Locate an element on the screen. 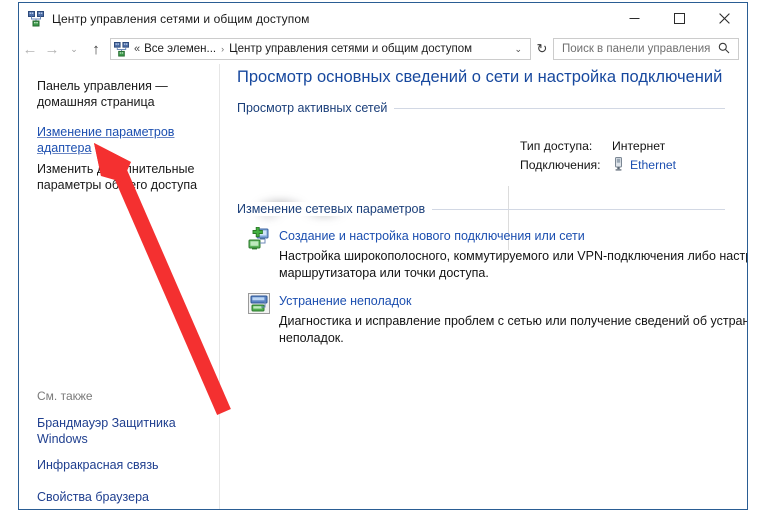 Image resolution: width=768 pixels, height=516 pixels. active-networks-header: Просмотр активных сетей is located at coordinates (316, 108).